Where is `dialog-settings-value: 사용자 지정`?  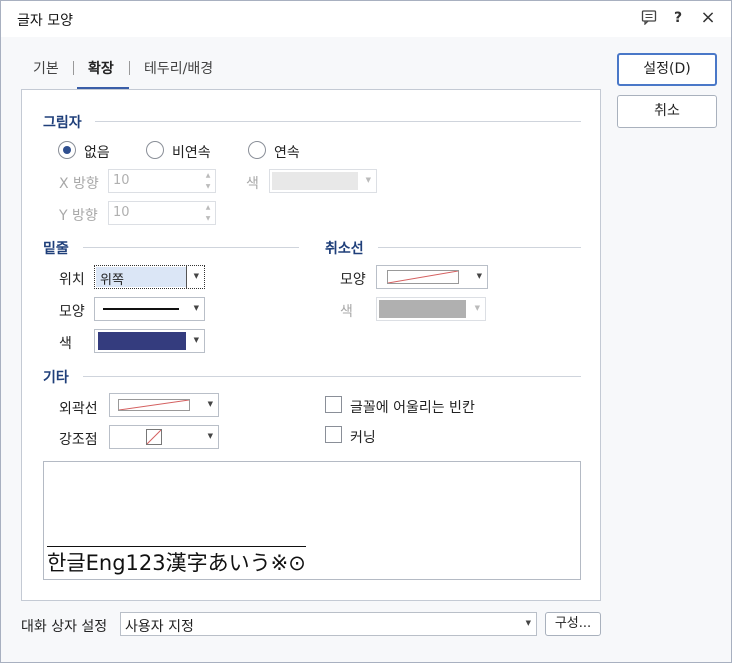
dialog-settings-value: 사용자 지정 is located at coordinates (159, 627).